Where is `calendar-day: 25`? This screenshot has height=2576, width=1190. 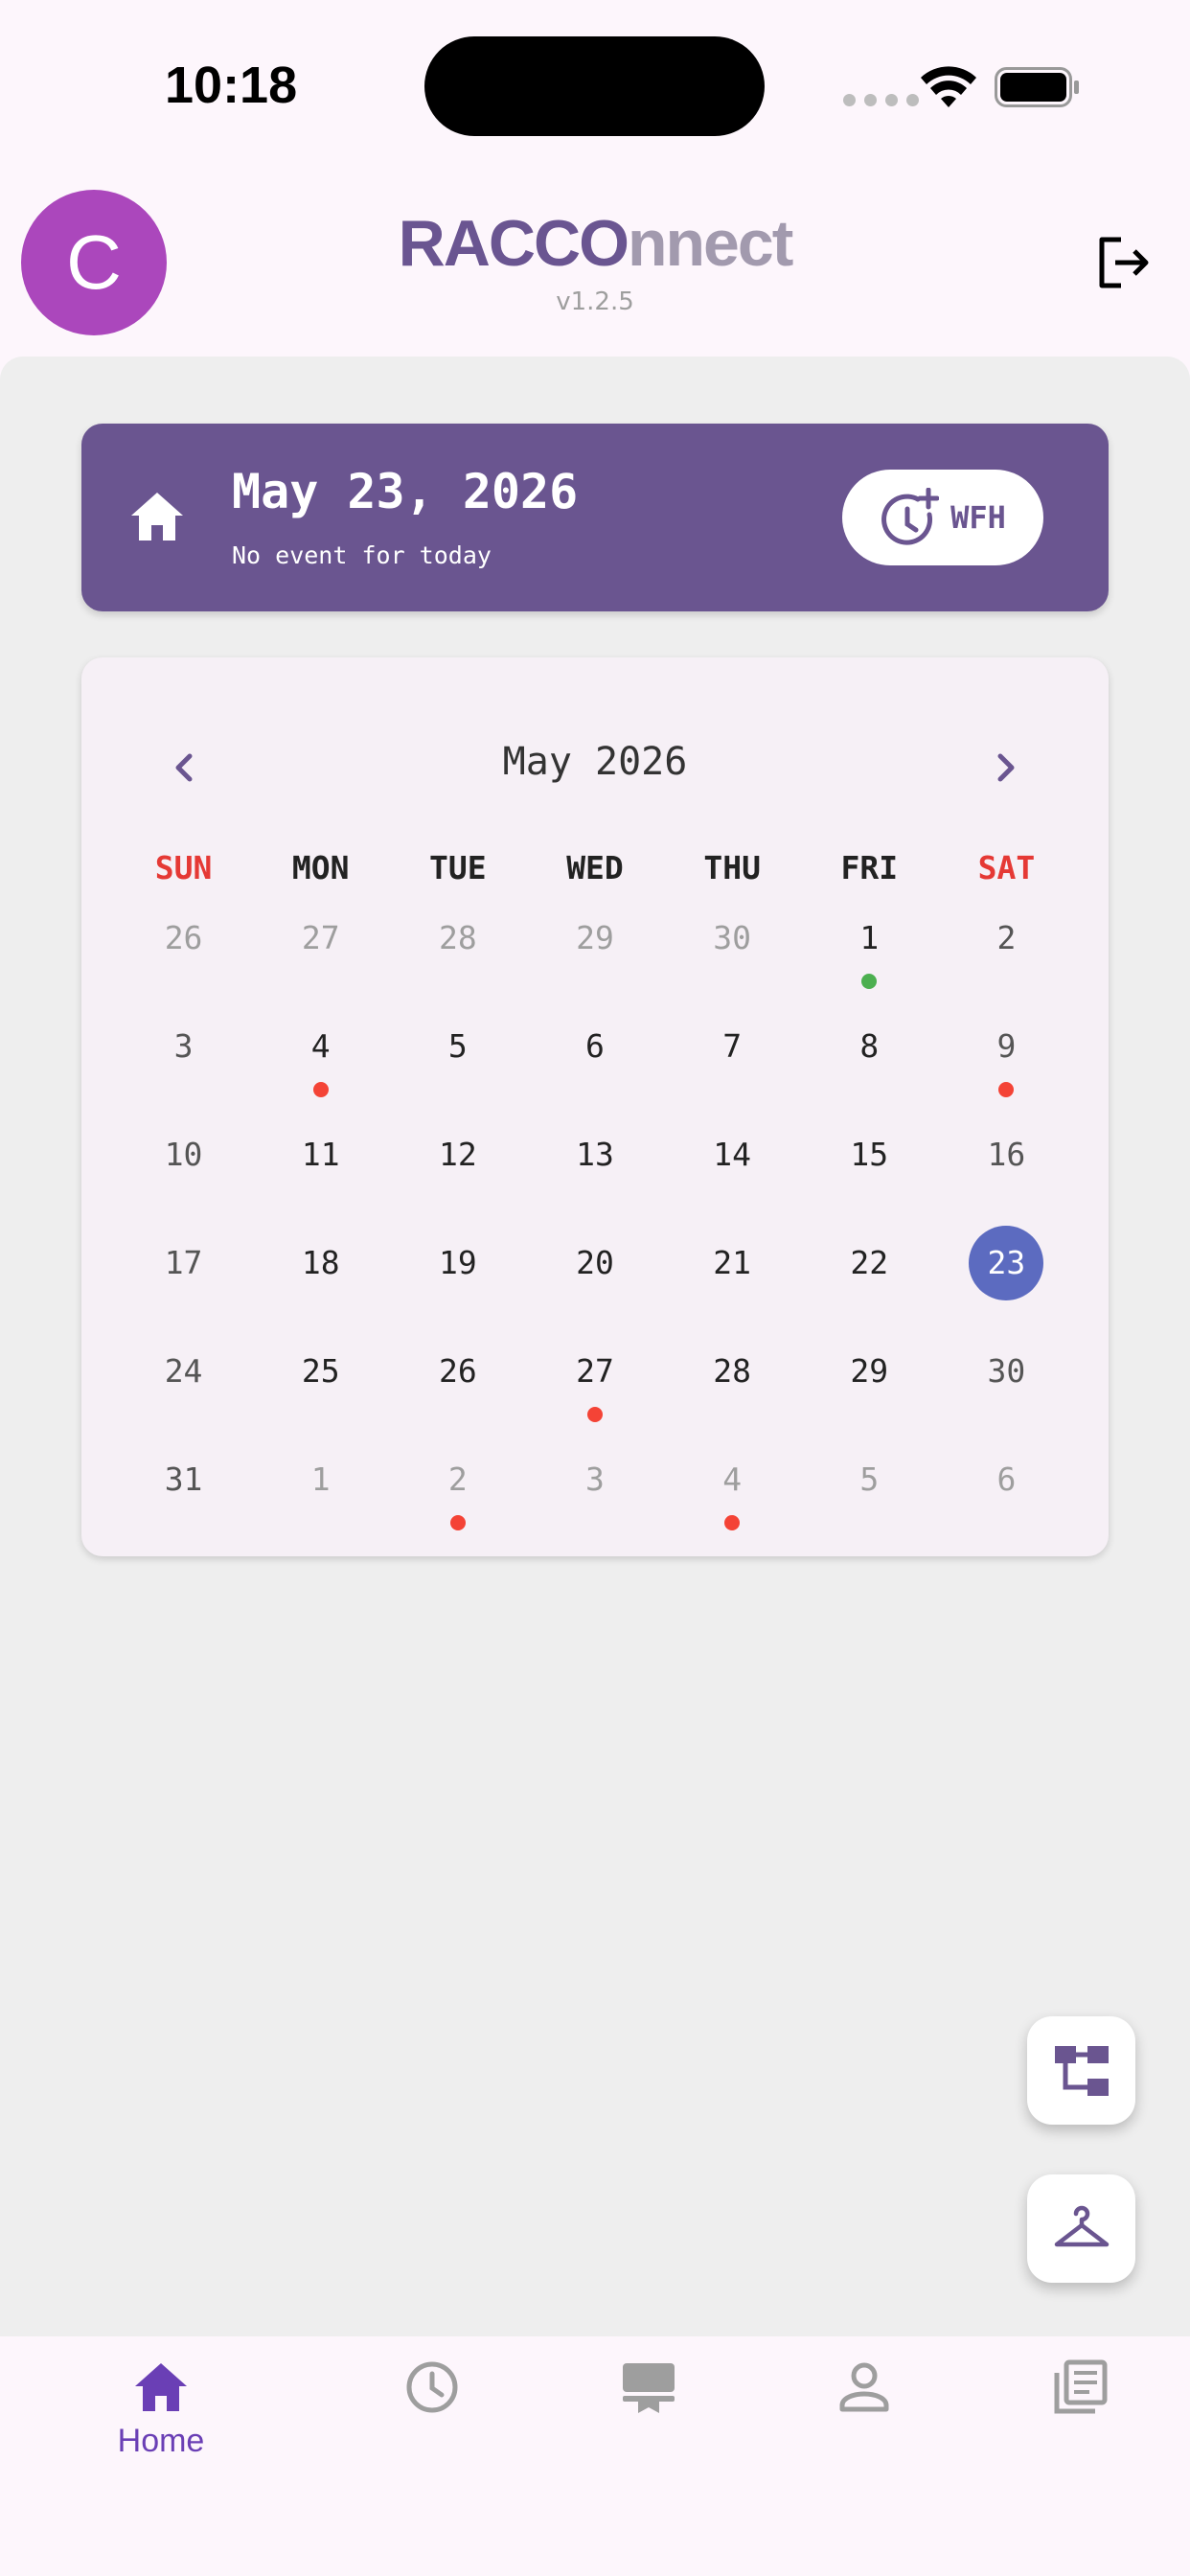 calendar-day: 25 is located at coordinates (320, 1390).